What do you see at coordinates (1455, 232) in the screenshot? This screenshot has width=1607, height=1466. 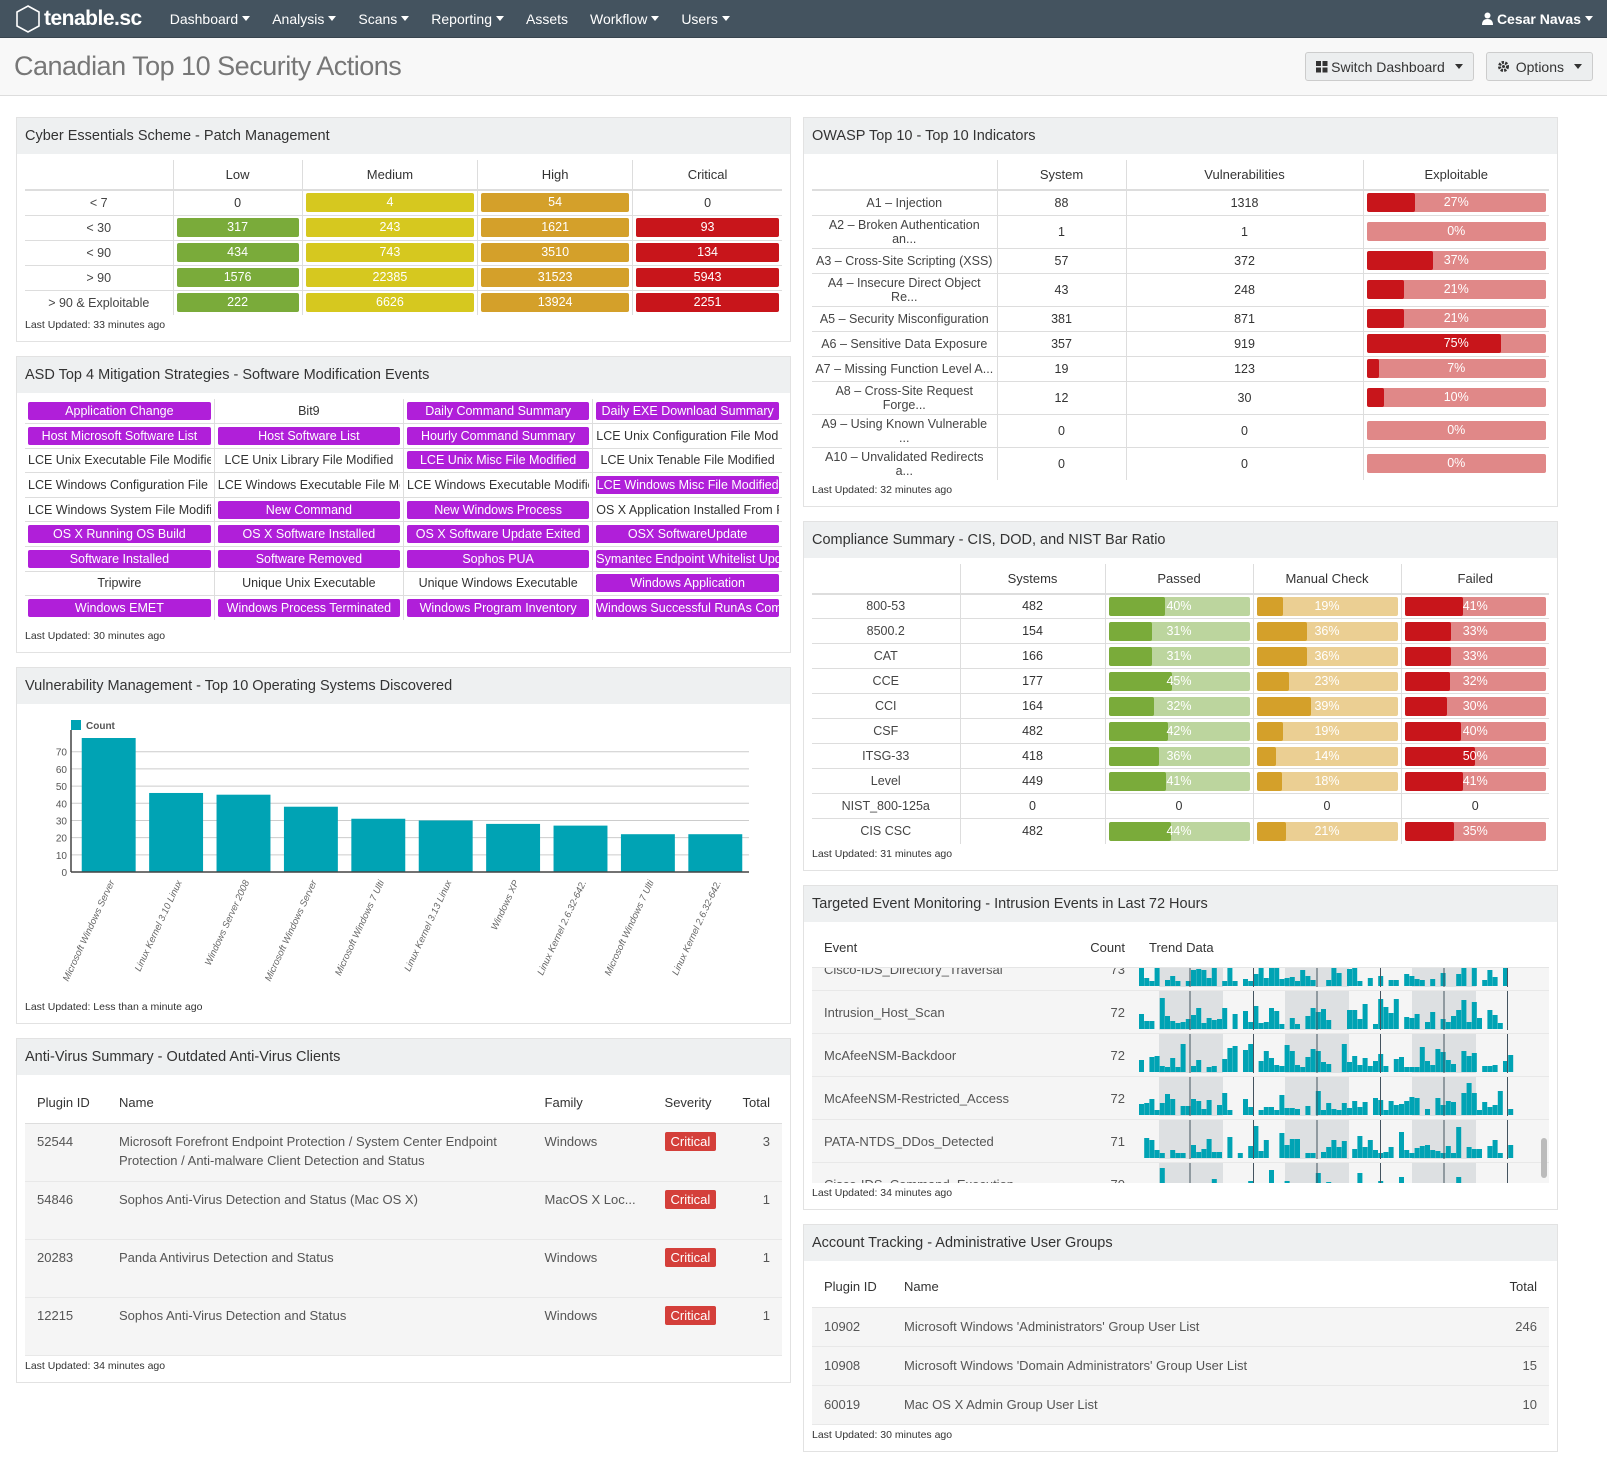 I see `exploitable-cell: 0%` at bounding box center [1455, 232].